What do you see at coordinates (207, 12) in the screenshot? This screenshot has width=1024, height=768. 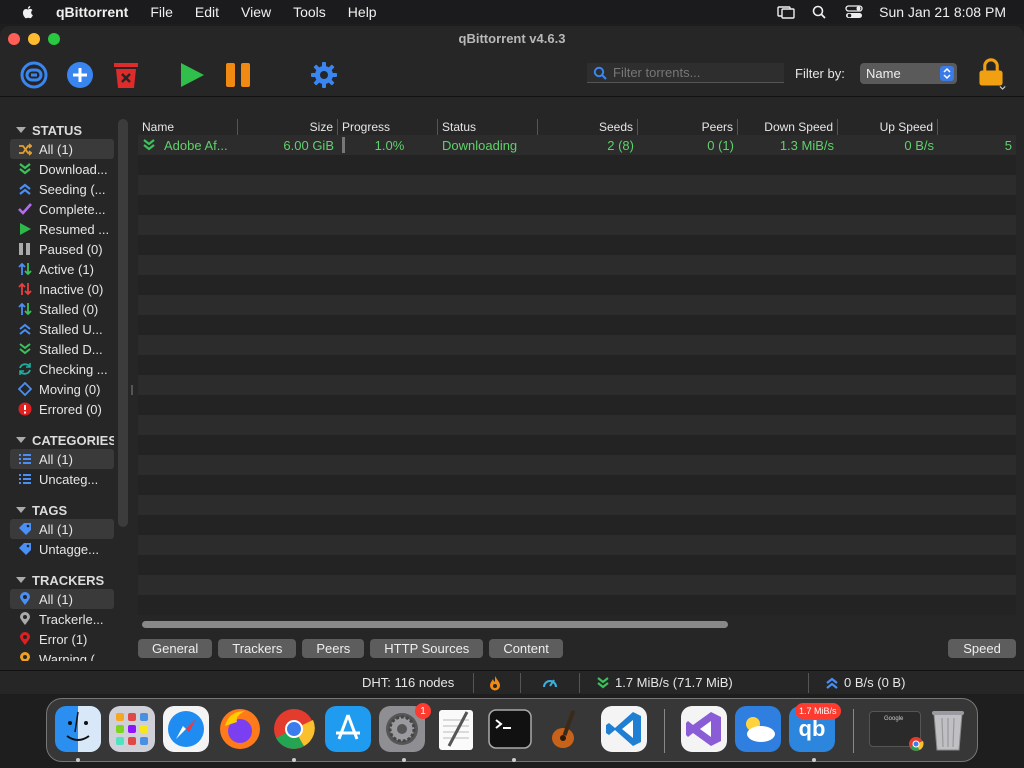 I see `menu-edit: Edit` at bounding box center [207, 12].